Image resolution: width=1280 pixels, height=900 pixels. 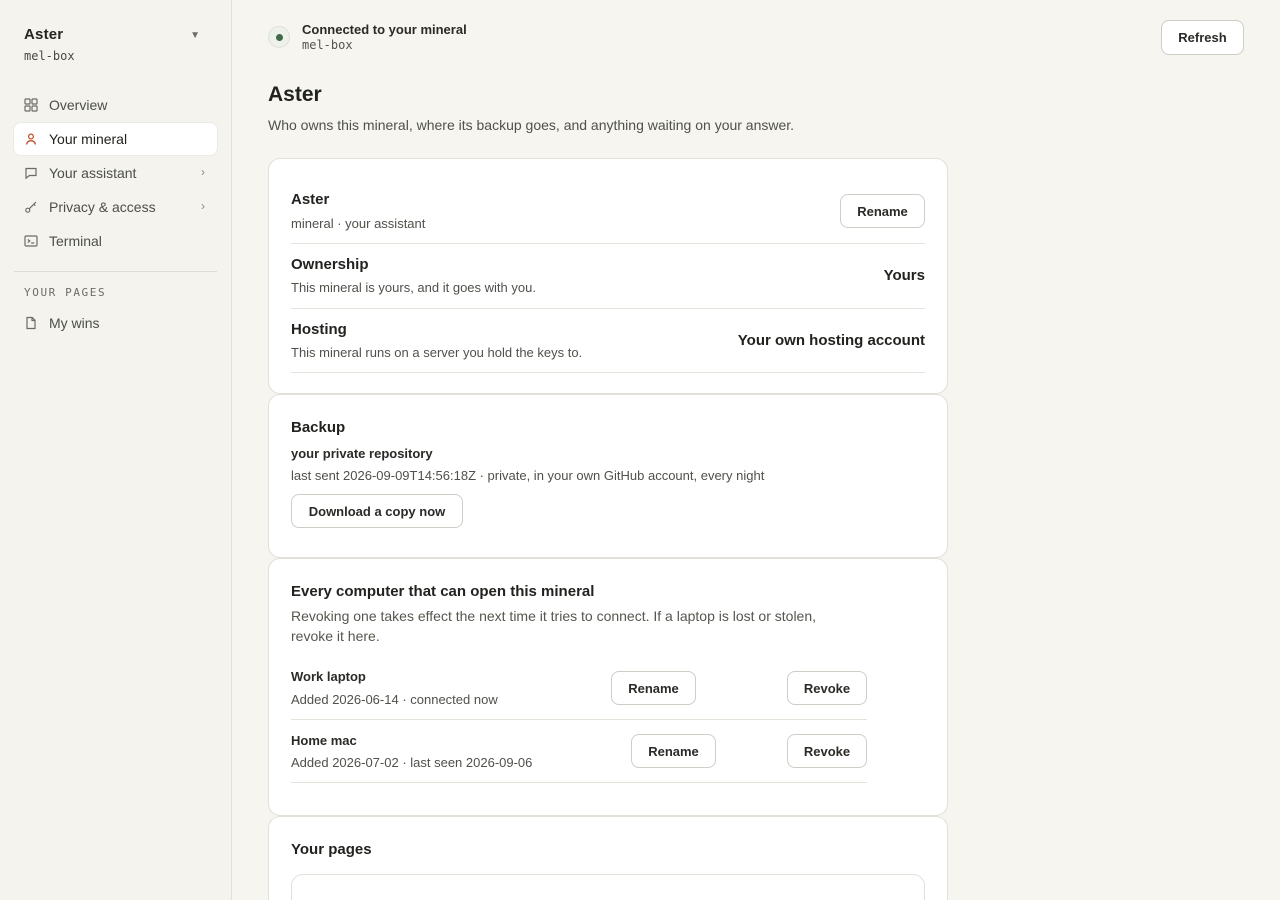 I want to click on hosting-title: Hosting, so click(x=319, y=329).